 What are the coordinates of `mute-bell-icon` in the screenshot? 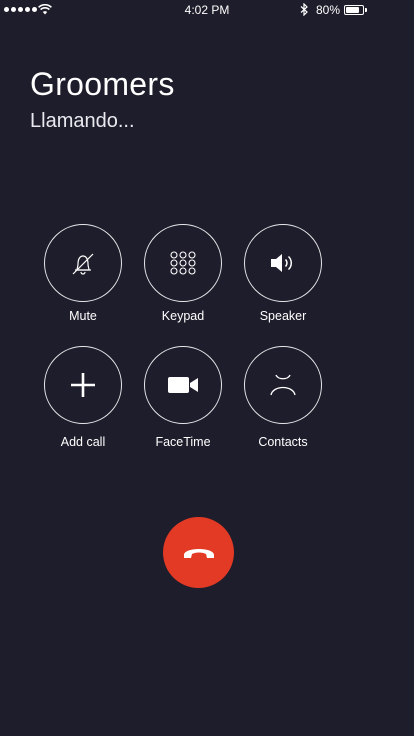 It's located at (83, 264).